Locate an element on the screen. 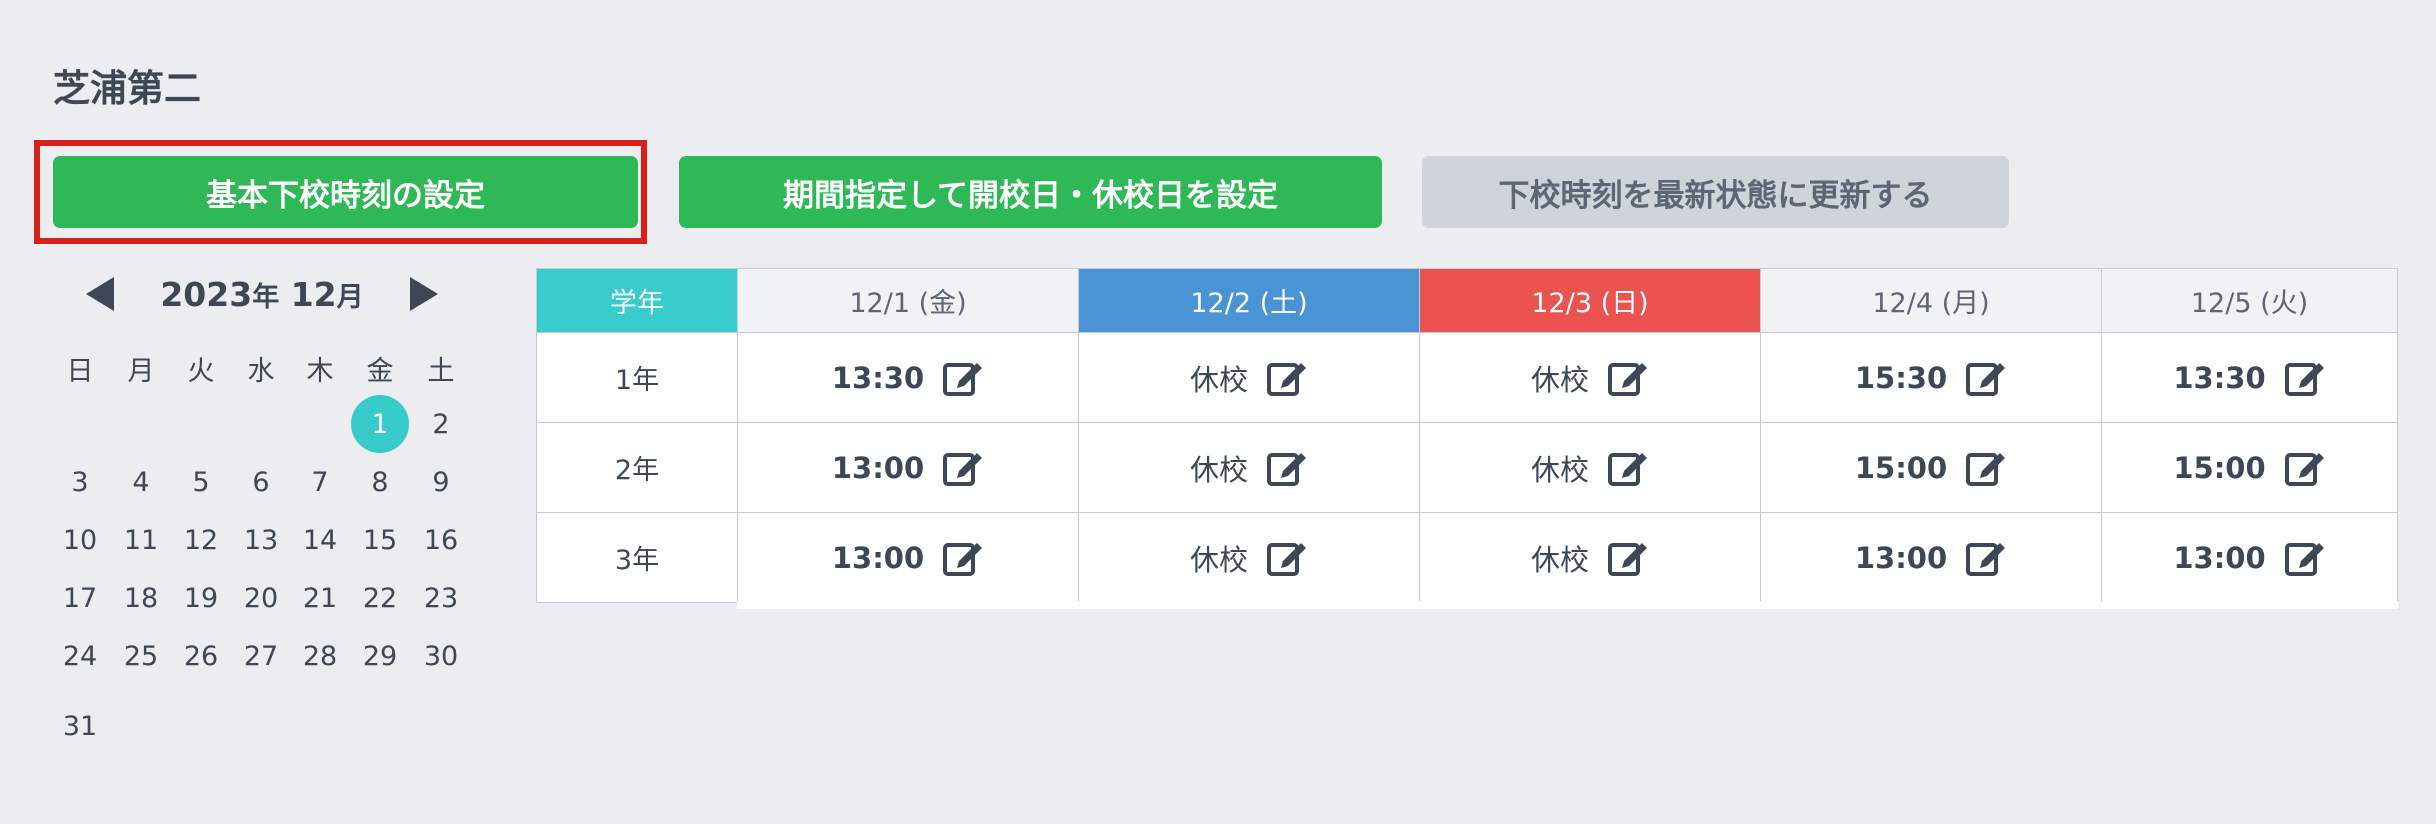 The image size is (2436, 824). calendar-day: 7 is located at coordinates (320, 482).